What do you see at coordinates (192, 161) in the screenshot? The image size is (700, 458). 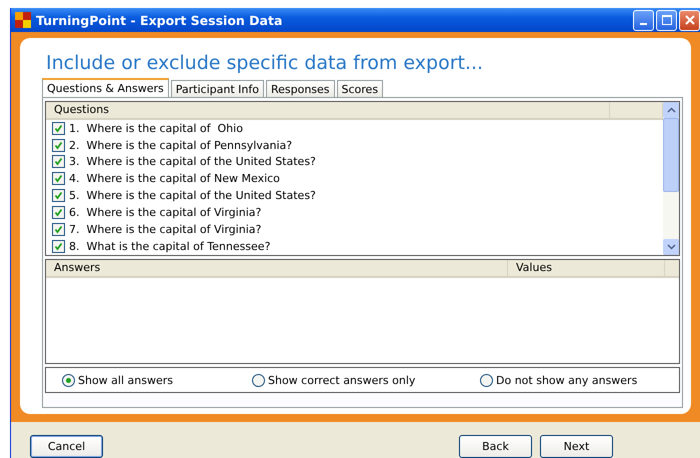 I see `question-text: 3. Where is the capital of the United States?` at bounding box center [192, 161].